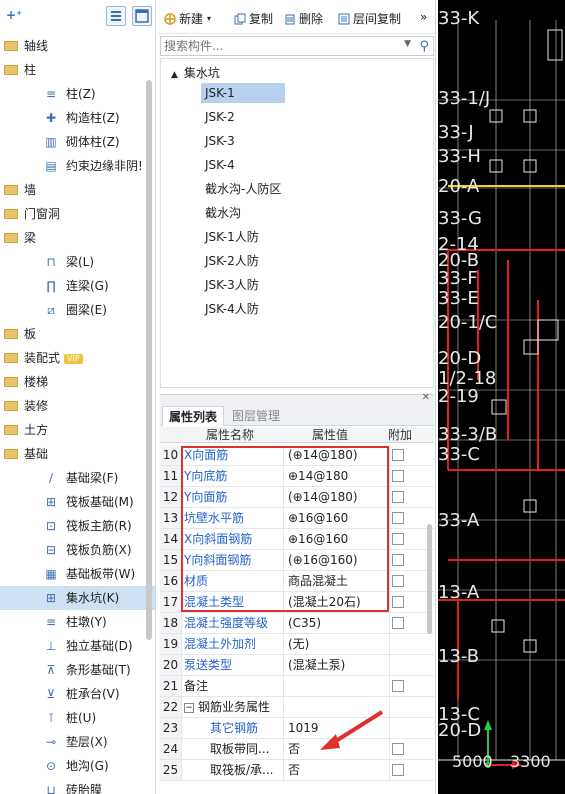 The height and width of the screenshot is (794, 565). What do you see at coordinates (243, 213) in the screenshot?
I see `component-item: 截水沟` at bounding box center [243, 213].